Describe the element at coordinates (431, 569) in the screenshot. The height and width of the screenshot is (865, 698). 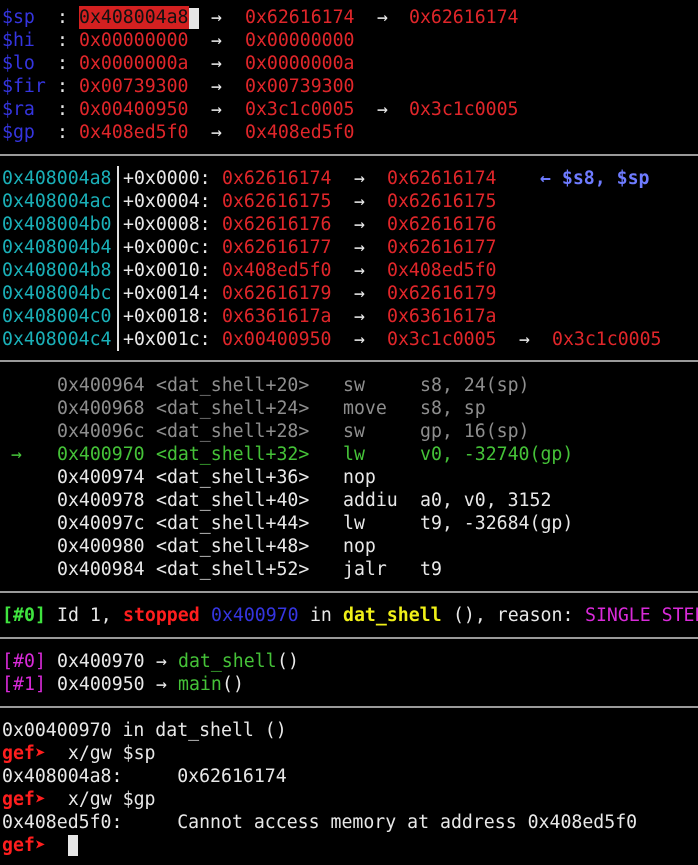
I see `instruction-operands: t9` at that location.